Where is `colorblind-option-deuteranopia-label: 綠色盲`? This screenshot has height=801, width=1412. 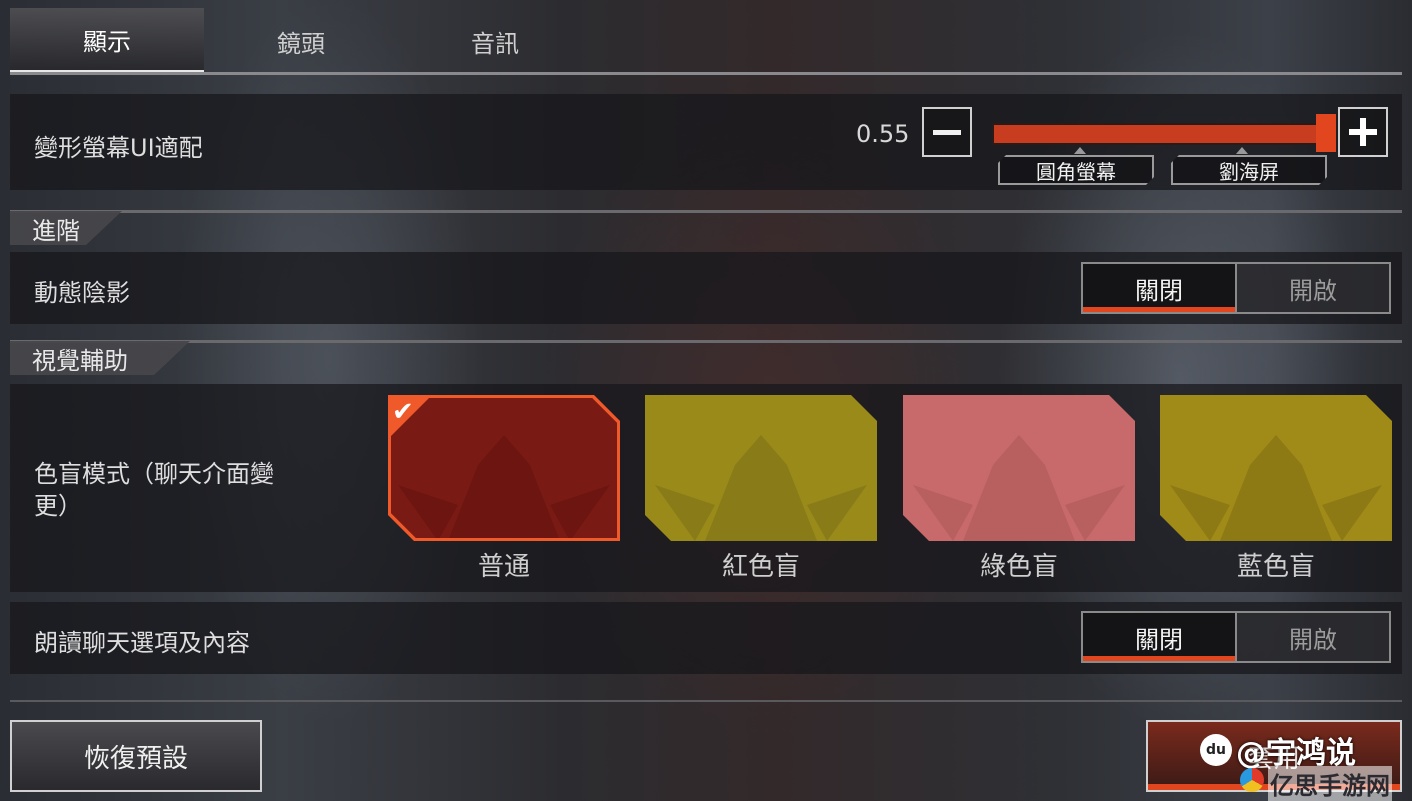
colorblind-option-deuteranopia-label: 綠色盲 is located at coordinates (1018, 567).